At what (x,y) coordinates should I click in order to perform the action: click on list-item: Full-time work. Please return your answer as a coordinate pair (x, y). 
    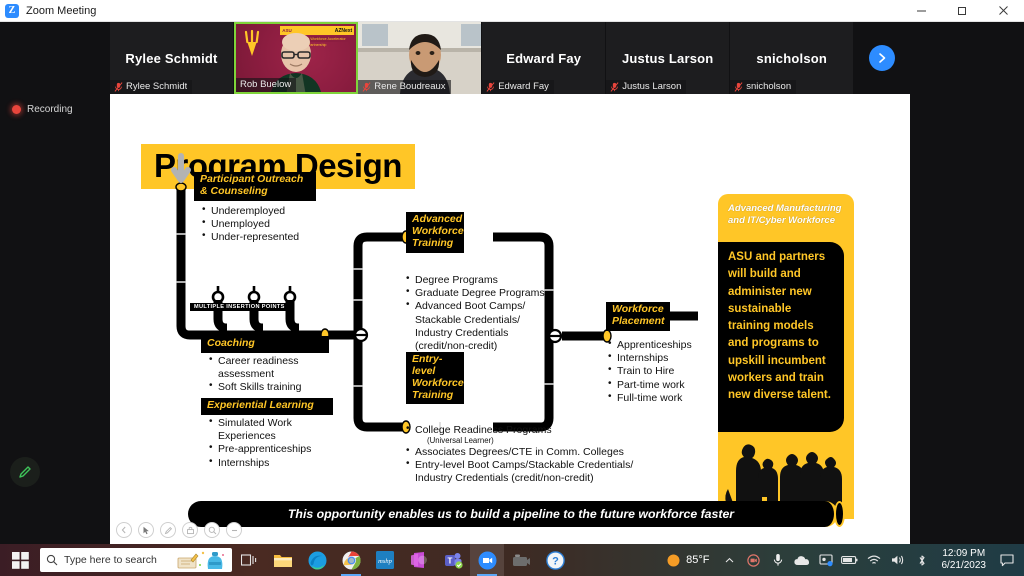
    Looking at the image, I should click on (658, 398).